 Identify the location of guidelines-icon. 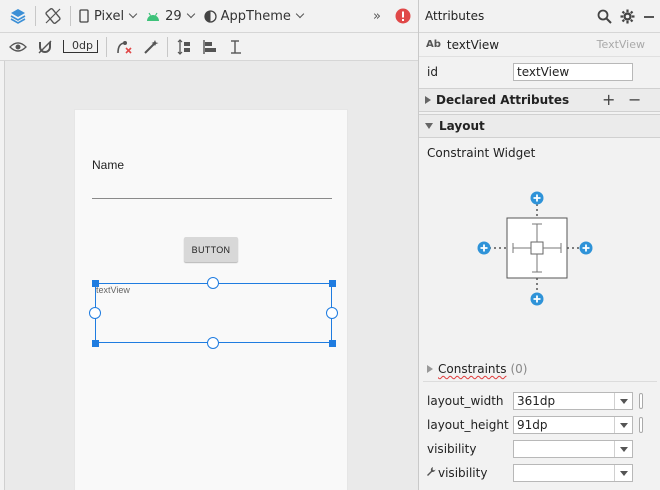
(236, 46).